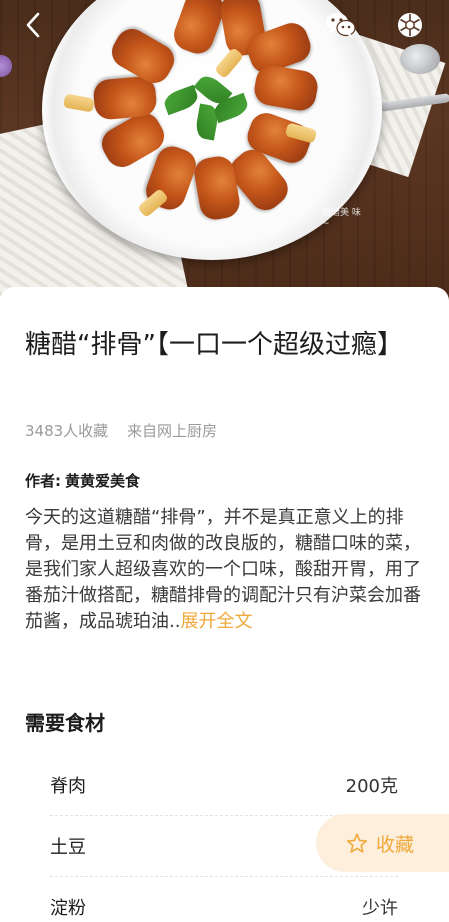  I want to click on wechat-icon, so click(341, 25).